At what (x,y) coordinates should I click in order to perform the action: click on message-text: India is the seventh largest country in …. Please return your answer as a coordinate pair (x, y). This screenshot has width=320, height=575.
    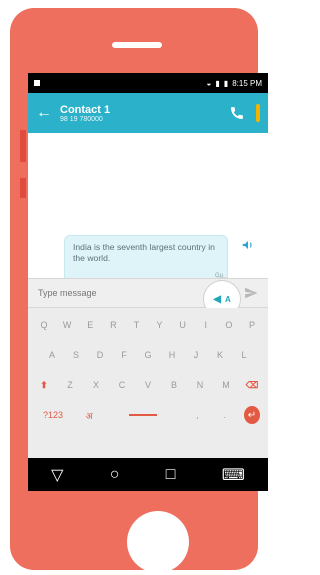
    Looking at the image, I should click on (144, 252).